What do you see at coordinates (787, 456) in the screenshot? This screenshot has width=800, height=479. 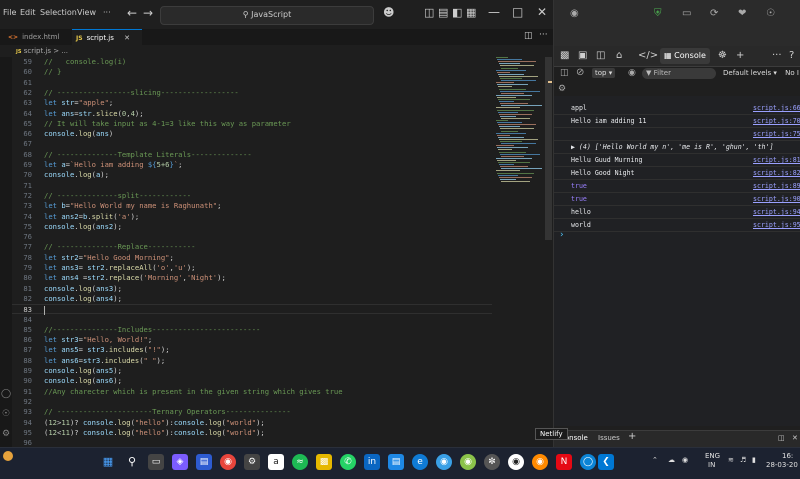 I see `clock-time: 16:` at bounding box center [787, 456].